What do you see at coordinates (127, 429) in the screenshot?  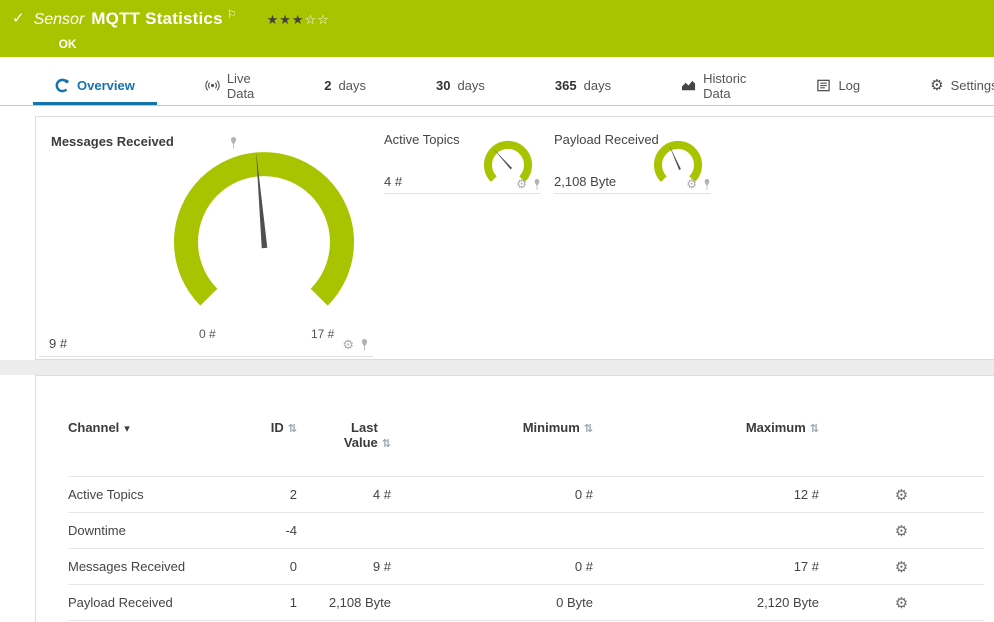 I see `sort-caret-down-icon: ▾` at bounding box center [127, 429].